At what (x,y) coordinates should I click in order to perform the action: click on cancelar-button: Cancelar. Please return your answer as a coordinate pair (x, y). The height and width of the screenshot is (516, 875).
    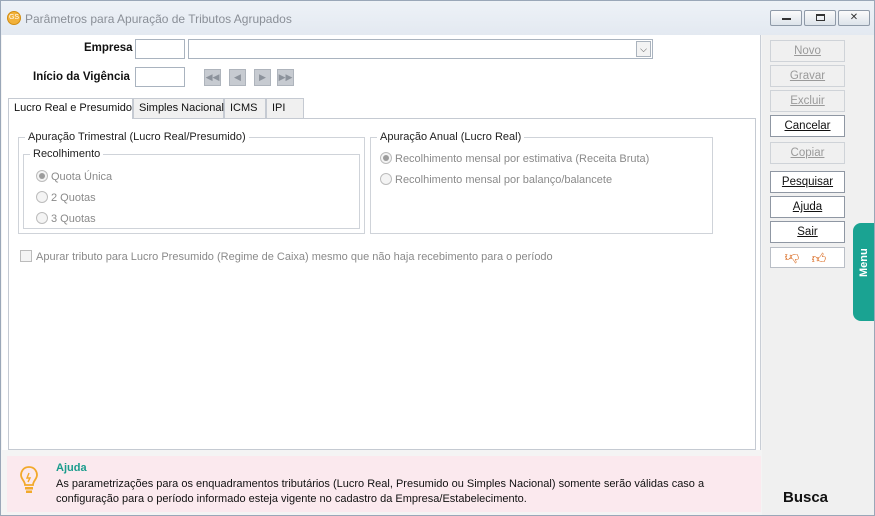
    Looking at the image, I should click on (807, 126).